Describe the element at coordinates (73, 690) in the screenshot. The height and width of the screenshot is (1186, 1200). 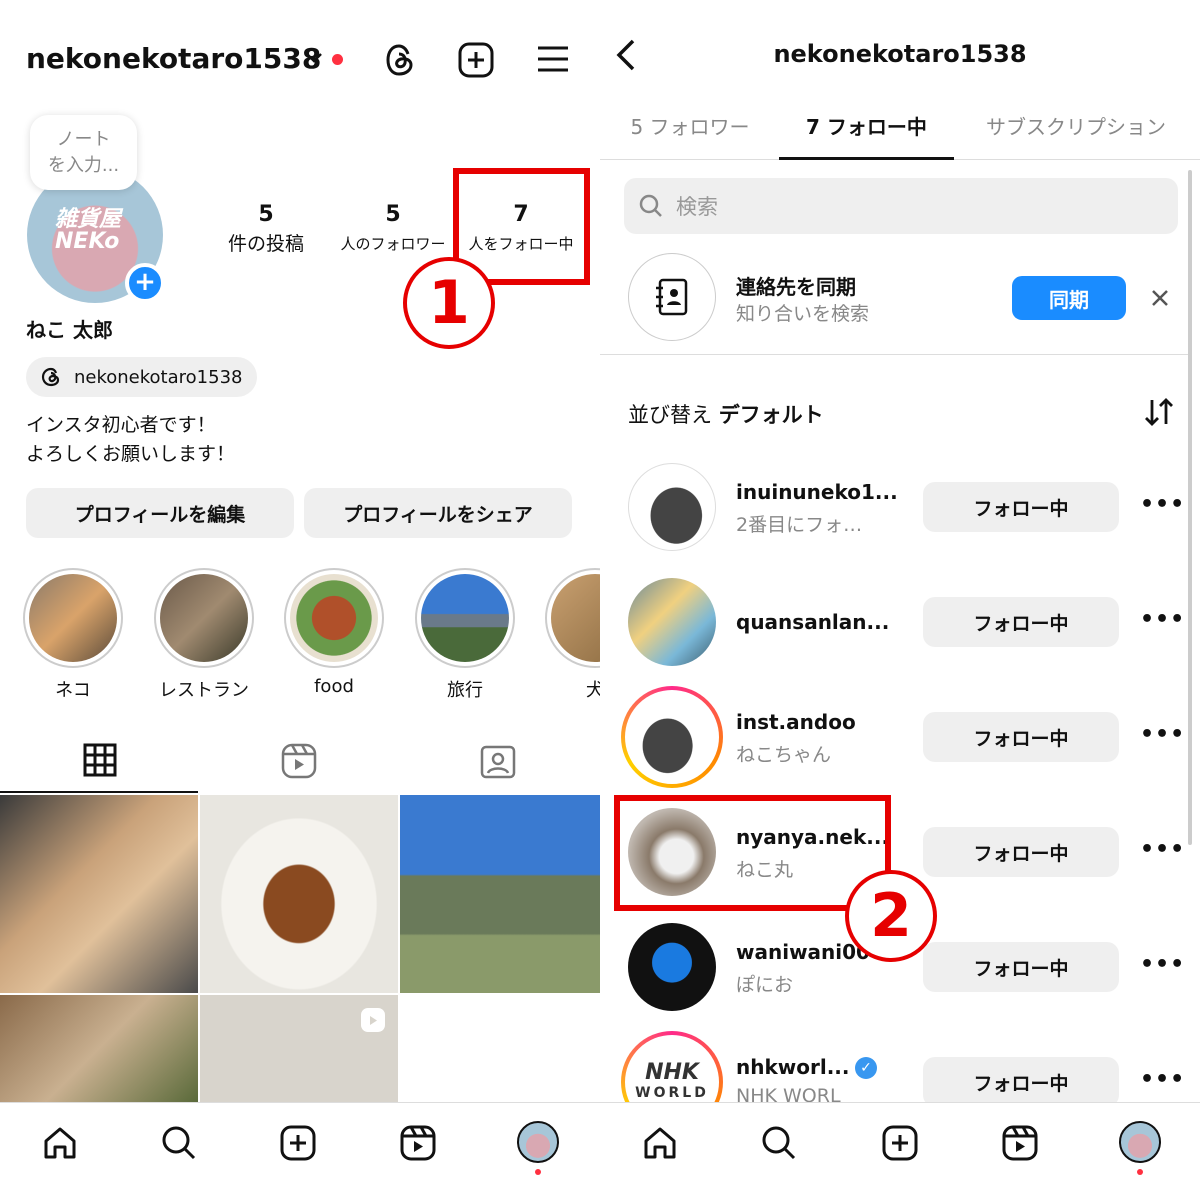
I see `highlight-label: ネコ` at that location.